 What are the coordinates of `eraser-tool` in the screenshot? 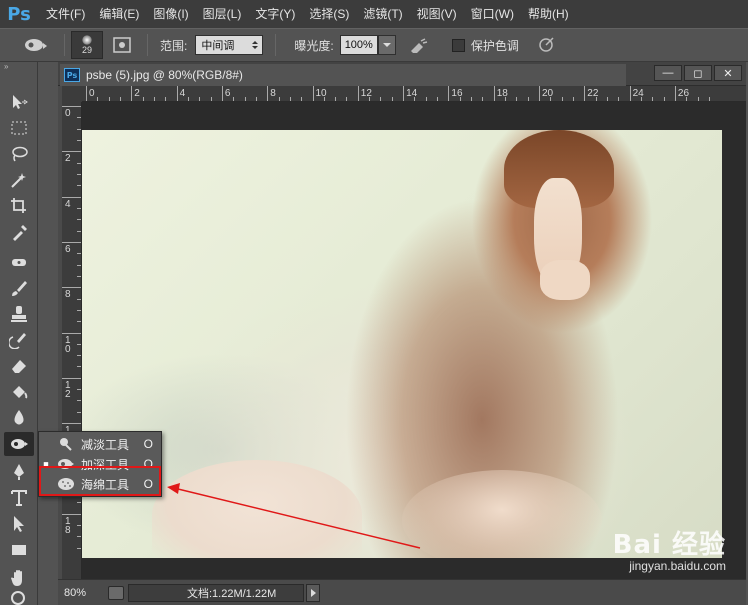 It's located at (19, 366).